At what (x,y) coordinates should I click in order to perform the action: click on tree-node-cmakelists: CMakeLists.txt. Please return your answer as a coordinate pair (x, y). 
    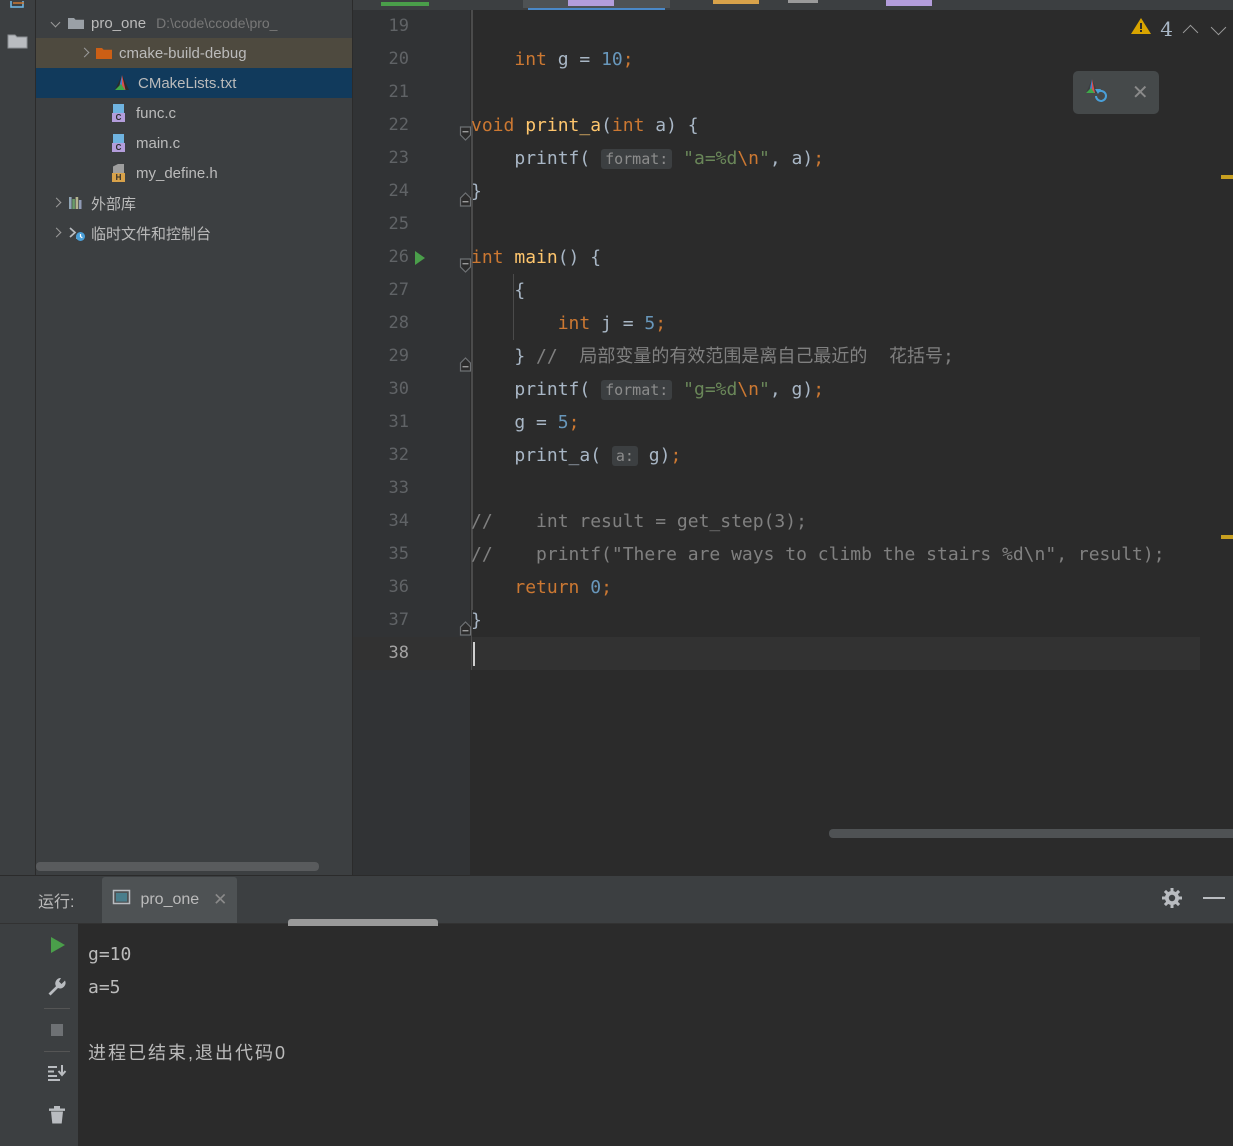
    Looking at the image, I should click on (194, 83).